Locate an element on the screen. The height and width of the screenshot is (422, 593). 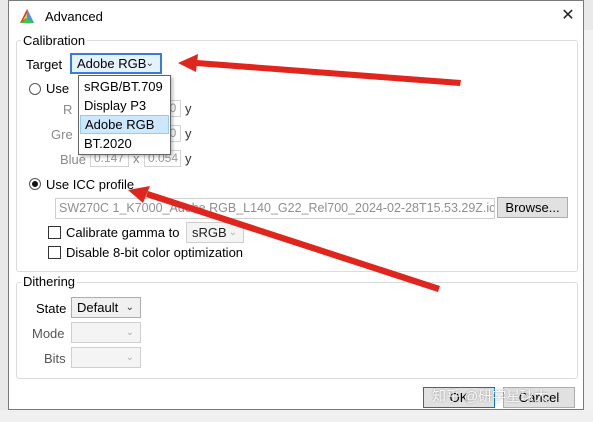
watermark-text: 知乎 @研学星球大 is located at coordinates (490, 396).